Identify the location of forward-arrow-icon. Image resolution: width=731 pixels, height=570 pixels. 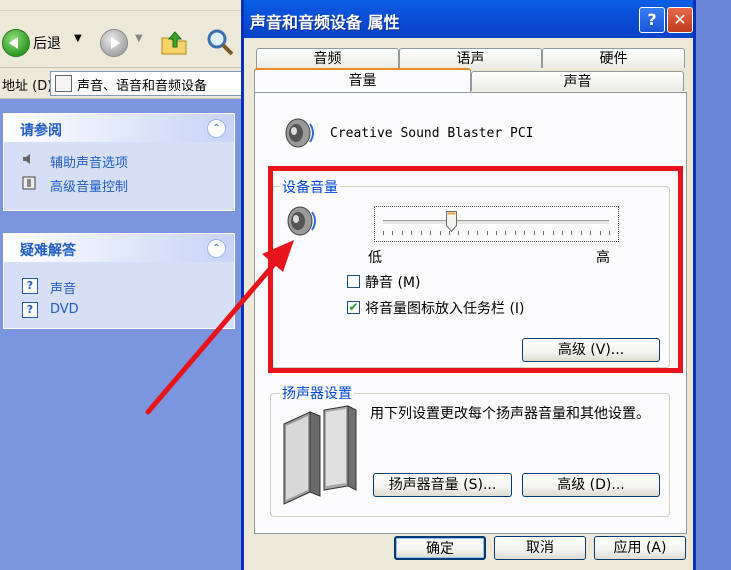
(114, 43).